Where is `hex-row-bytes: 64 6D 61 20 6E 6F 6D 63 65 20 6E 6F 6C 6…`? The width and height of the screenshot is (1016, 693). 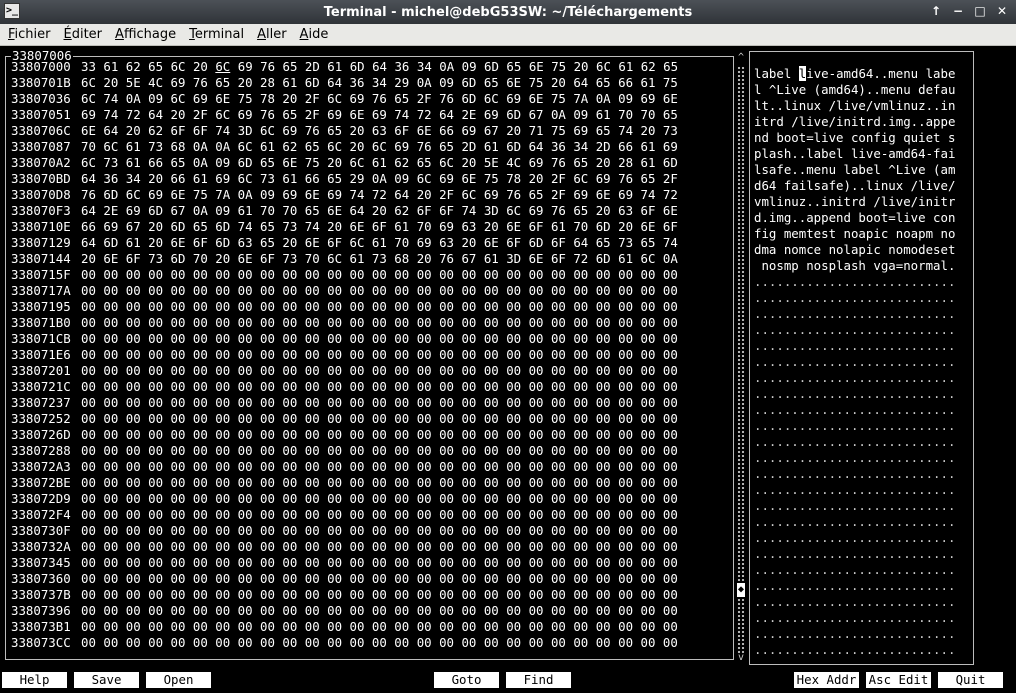
hex-row-bytes: 64 6D 61 20 6E 6F 6D 63 65 20 6E 6F 6C 6… is located at coordinates (379, 243).